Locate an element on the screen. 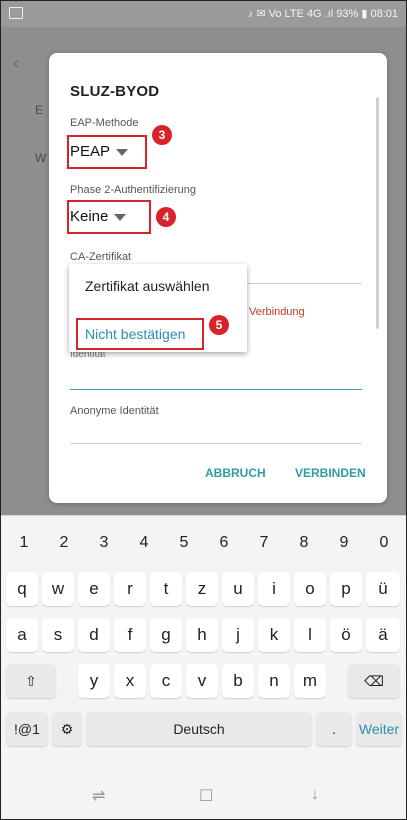 The image size is (407, 820). highlight-box-eap is located at coordinates (107, 152).